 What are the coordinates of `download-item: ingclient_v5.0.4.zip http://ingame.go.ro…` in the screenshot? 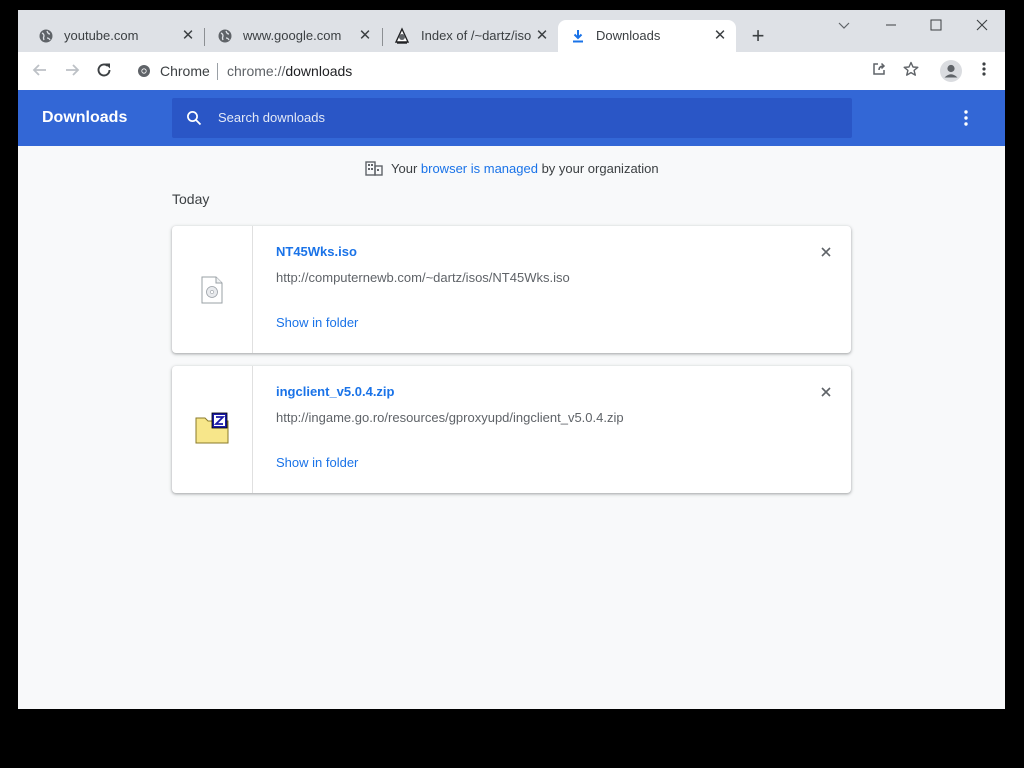 It's located at (511, 429).